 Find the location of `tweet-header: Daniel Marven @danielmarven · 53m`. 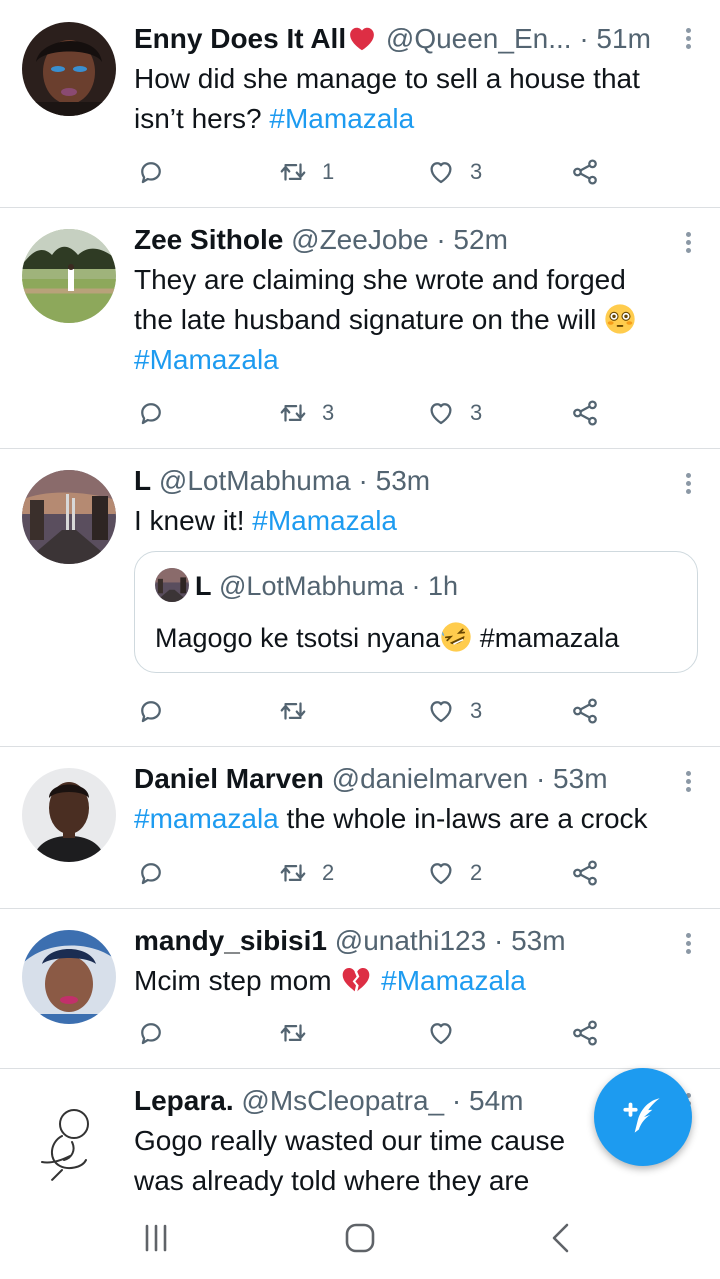

tweet-header: Daniel Marven @danielmarven · 53m is located at coordinates (403, 779).